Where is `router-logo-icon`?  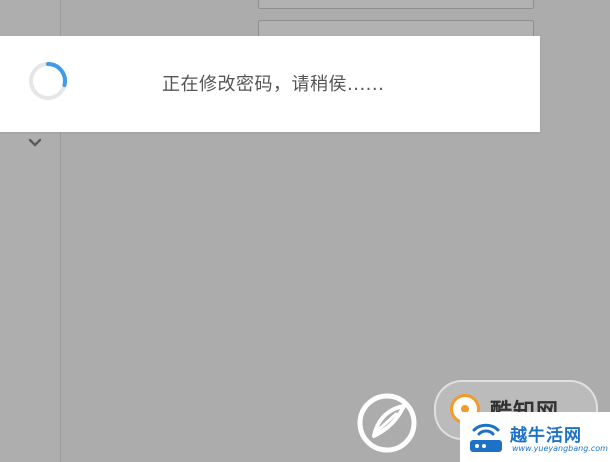
router-logo-icon is located at coordinates (486, 437).